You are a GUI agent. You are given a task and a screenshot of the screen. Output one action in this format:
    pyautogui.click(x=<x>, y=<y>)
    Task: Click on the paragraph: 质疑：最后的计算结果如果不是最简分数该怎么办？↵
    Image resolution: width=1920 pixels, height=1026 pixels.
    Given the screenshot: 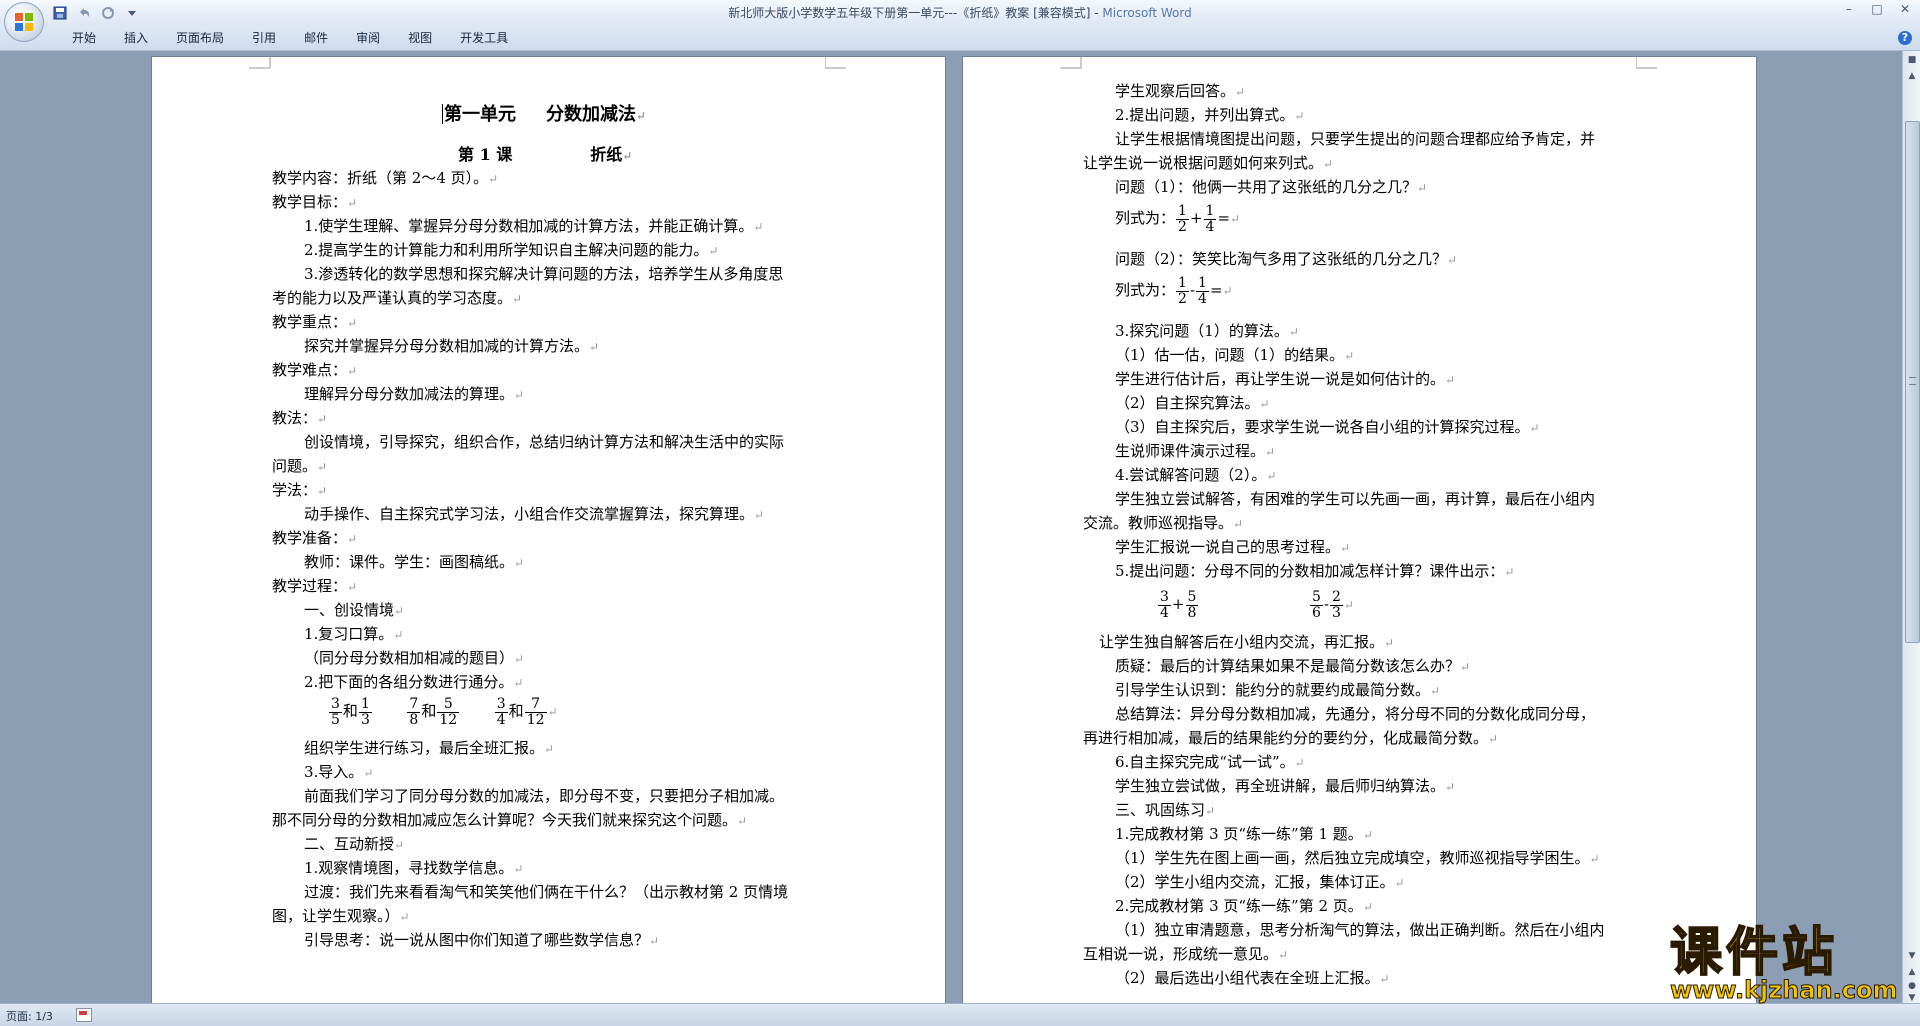 What is the action you would take?
    pyautogui.click(x=1293, y=666)
    